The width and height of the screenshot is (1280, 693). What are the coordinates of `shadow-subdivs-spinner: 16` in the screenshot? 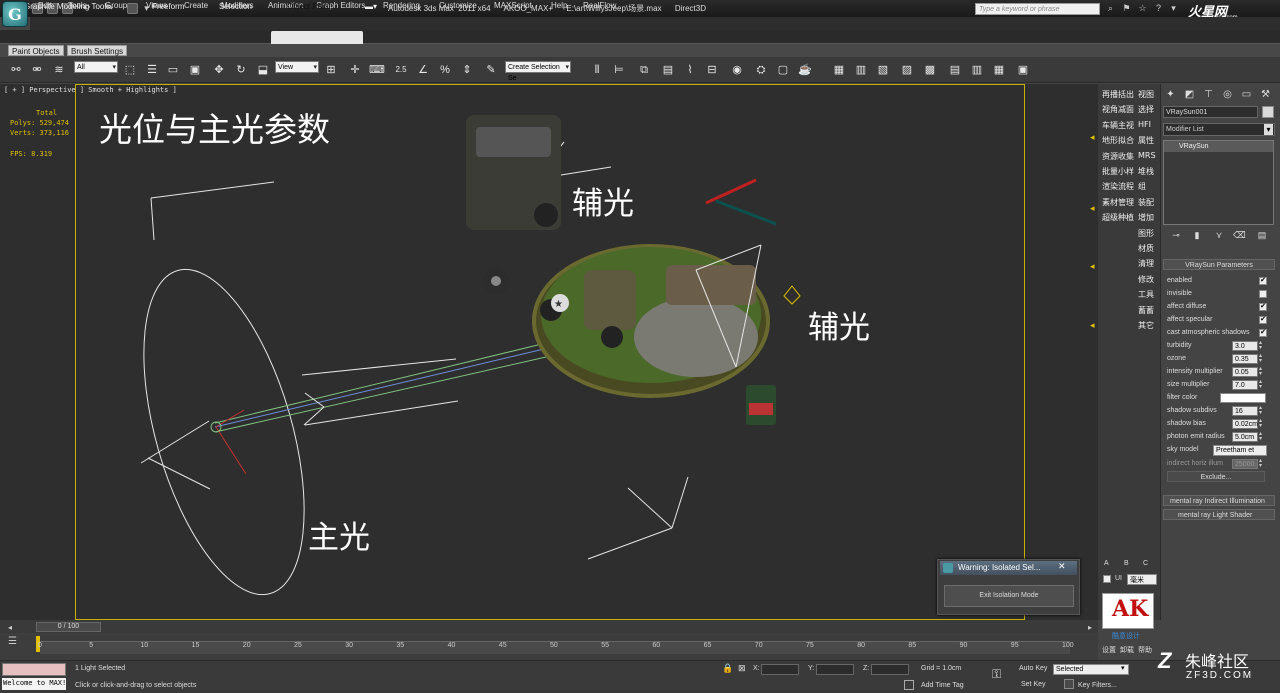 It's located at (1245, 411).